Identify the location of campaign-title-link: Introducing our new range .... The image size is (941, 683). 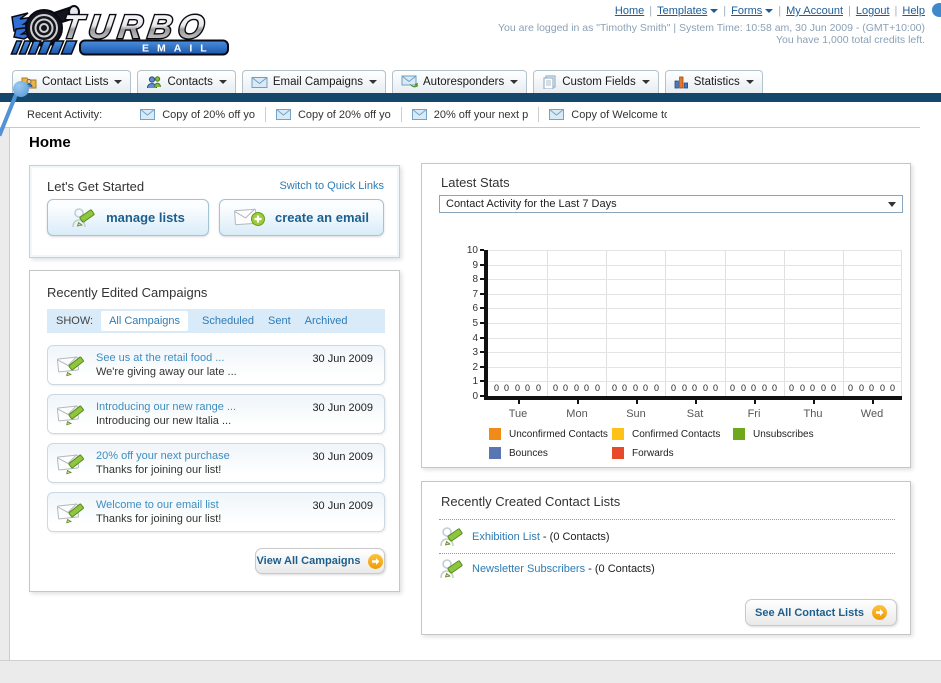
(166, 407).